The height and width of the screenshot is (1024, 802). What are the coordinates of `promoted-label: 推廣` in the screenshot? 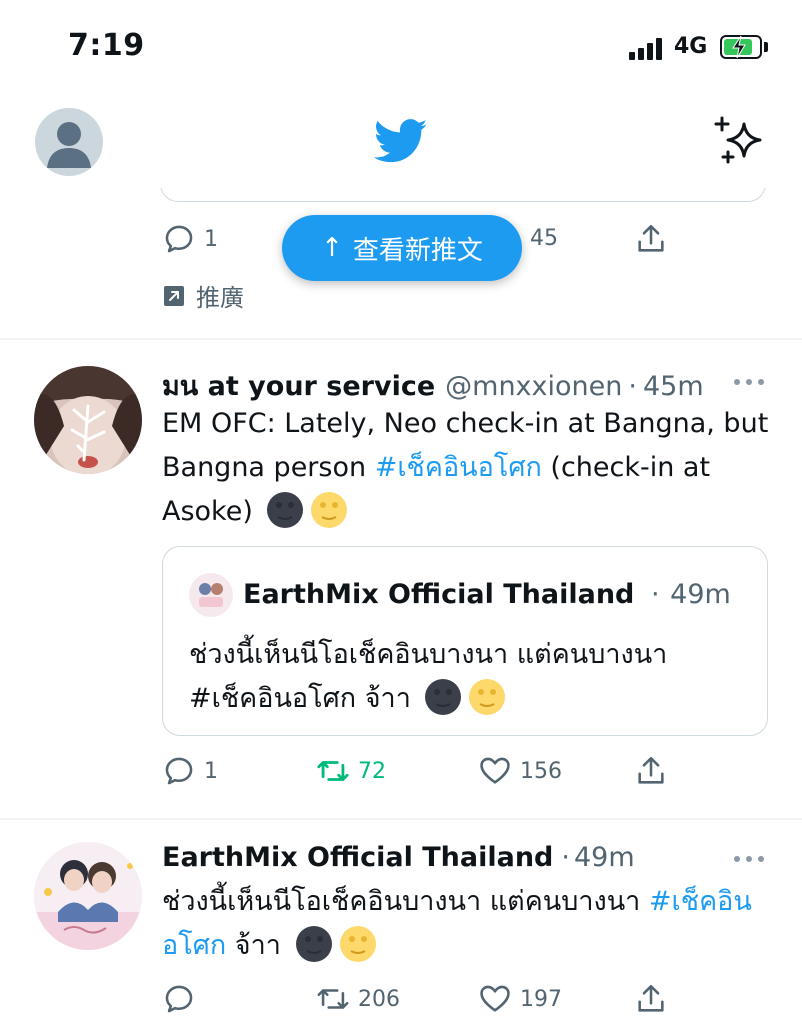 It's located at (203, 295).